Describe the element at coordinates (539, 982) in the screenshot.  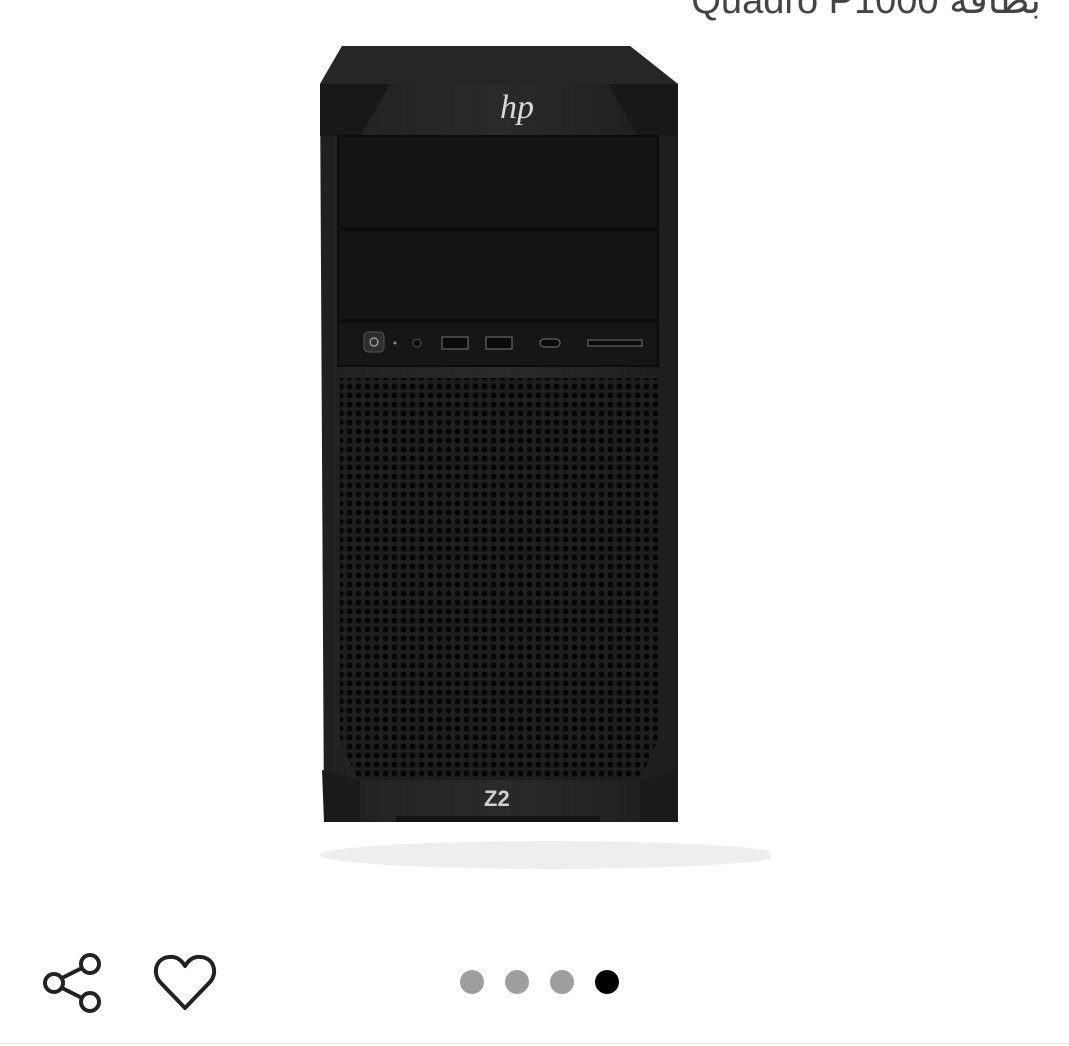
I see `image-pagination` at that location.